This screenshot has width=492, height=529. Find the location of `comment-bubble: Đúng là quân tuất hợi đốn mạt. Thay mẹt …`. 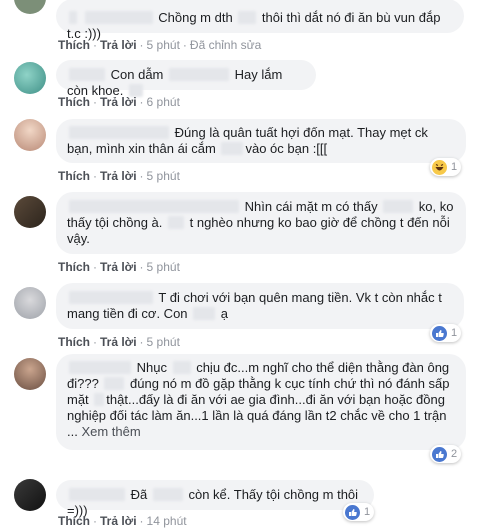

comment-bubble: Đúng là quân tuất hợi đốn mạt. Thay mẹt … is located at coordinates (261, 141).